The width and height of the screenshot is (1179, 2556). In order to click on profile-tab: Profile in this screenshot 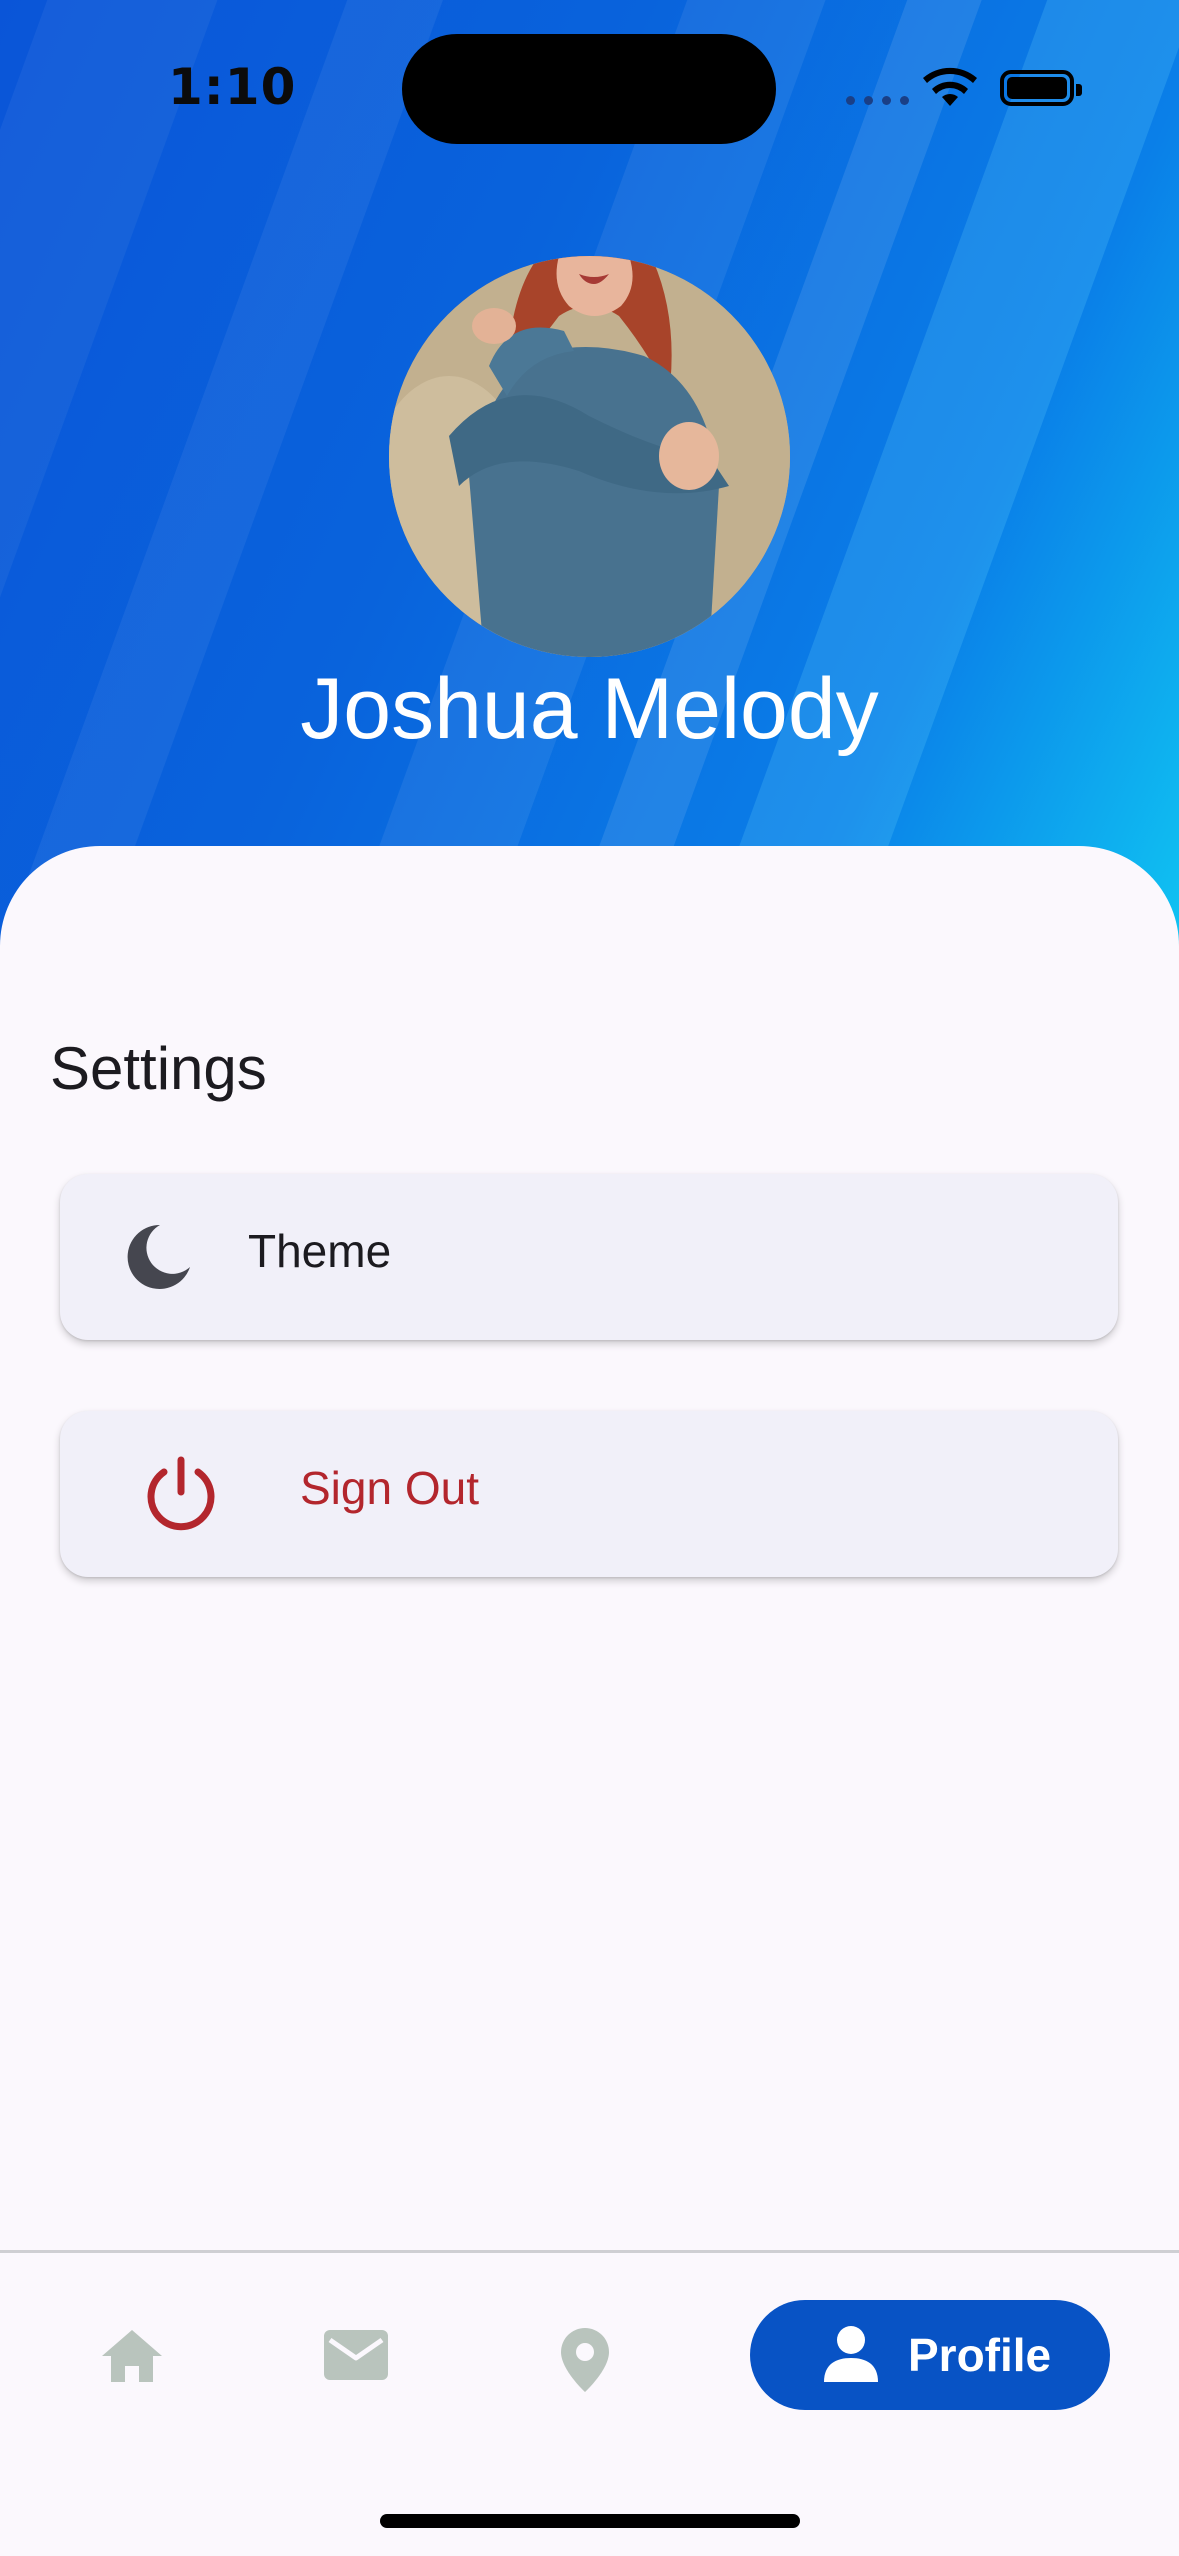, I will do `click(930, 2355)`.